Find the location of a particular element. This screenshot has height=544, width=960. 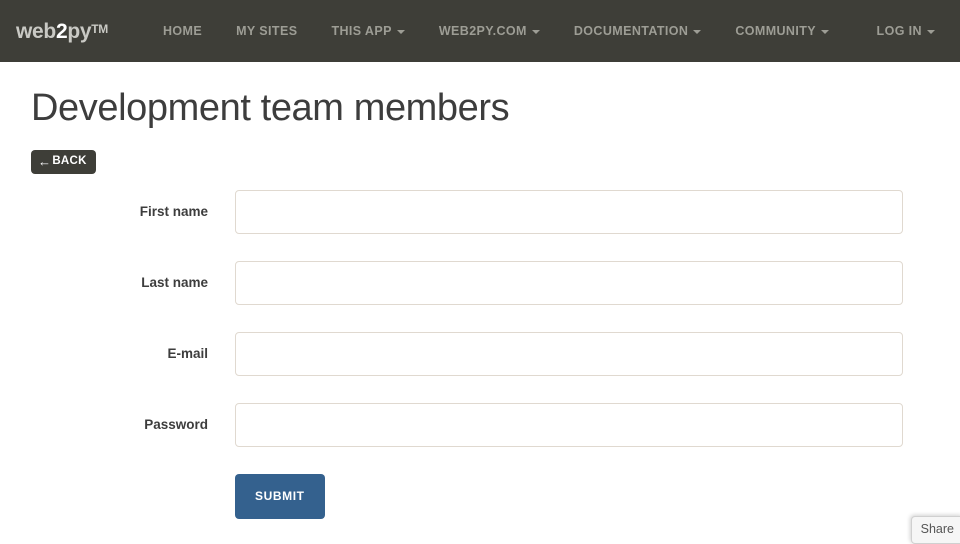

brand-two: 2 is located at coordinates (61, 31).